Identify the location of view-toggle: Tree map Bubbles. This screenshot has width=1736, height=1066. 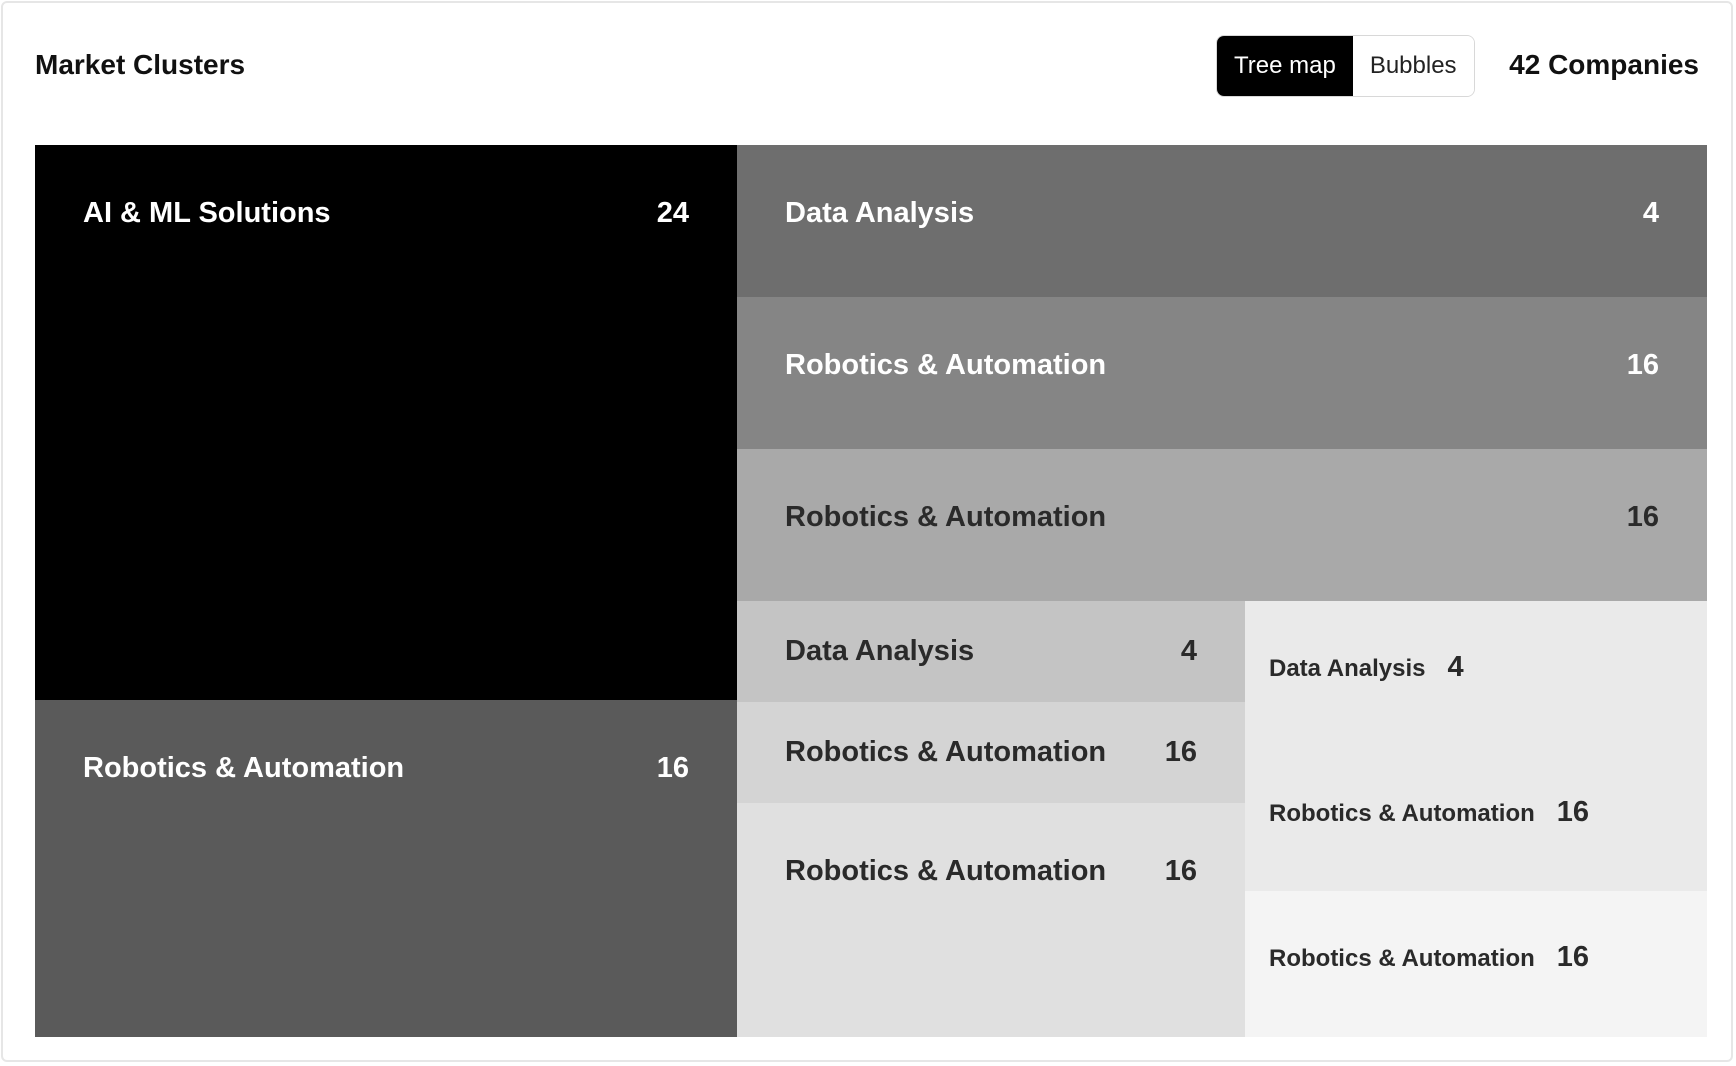
(1345, 66).